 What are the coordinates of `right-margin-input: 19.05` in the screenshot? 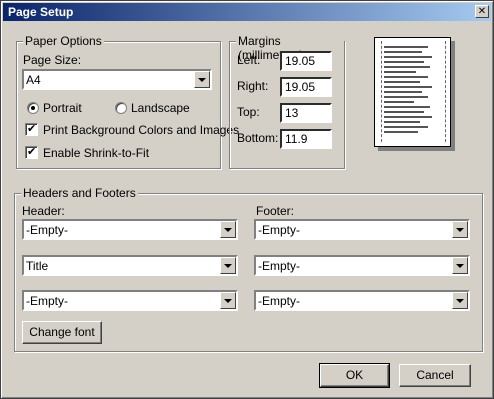 It's located at (306, 87).